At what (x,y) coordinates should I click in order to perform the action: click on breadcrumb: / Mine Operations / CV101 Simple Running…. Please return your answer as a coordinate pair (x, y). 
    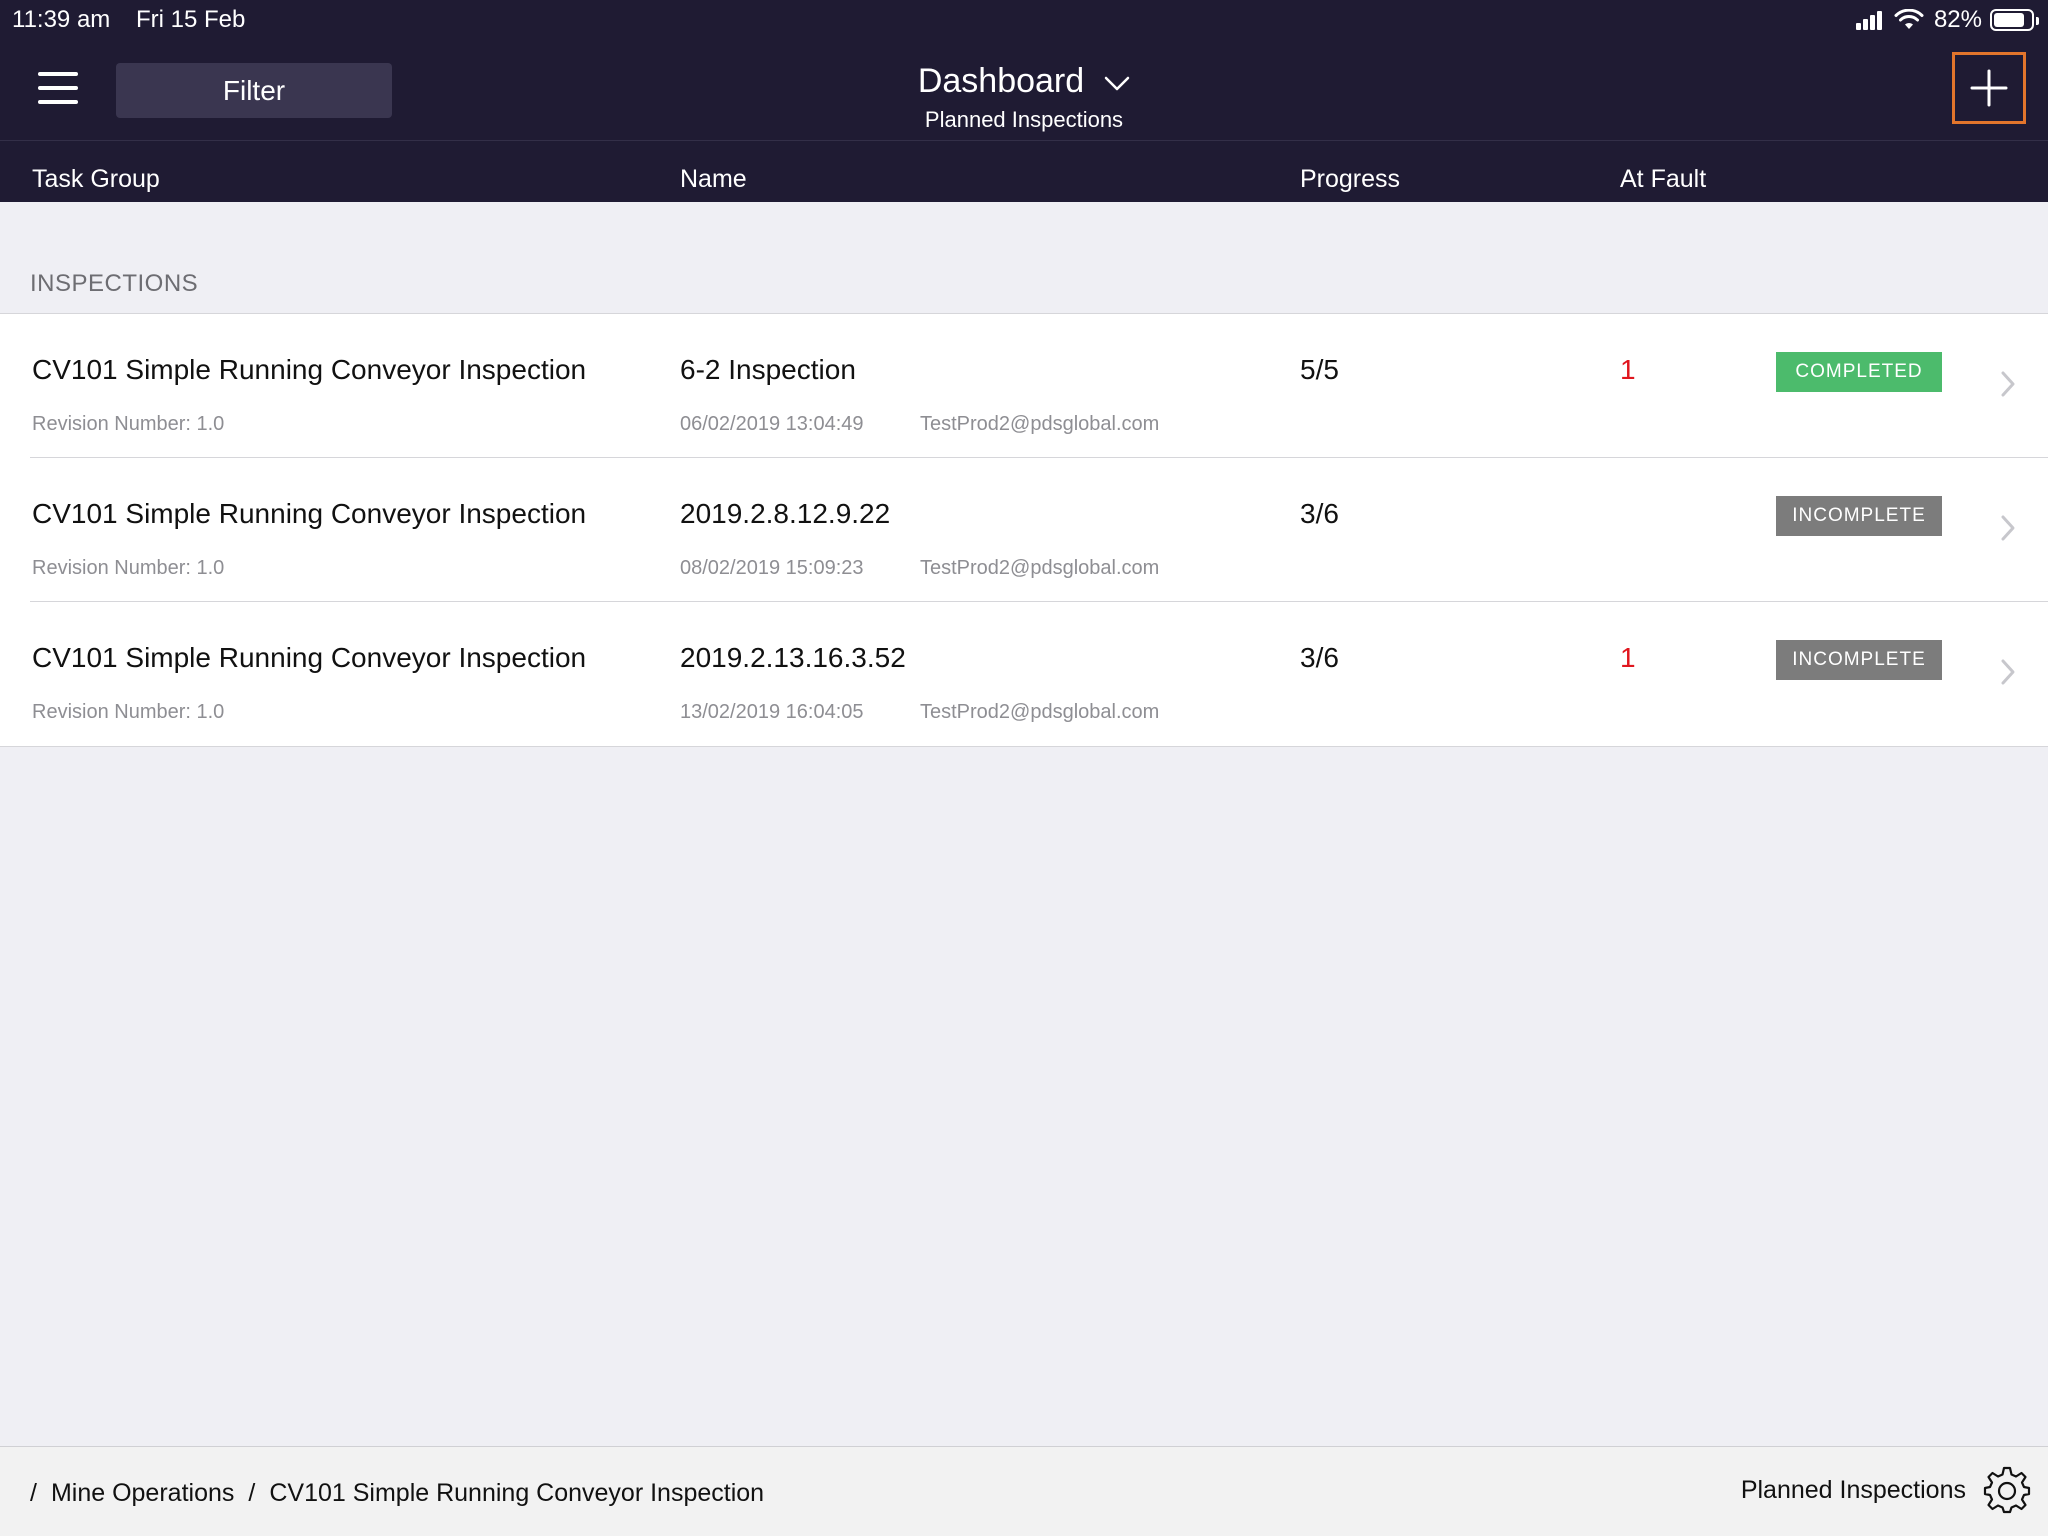
    Looking at the image, I should click on (404, 1493).